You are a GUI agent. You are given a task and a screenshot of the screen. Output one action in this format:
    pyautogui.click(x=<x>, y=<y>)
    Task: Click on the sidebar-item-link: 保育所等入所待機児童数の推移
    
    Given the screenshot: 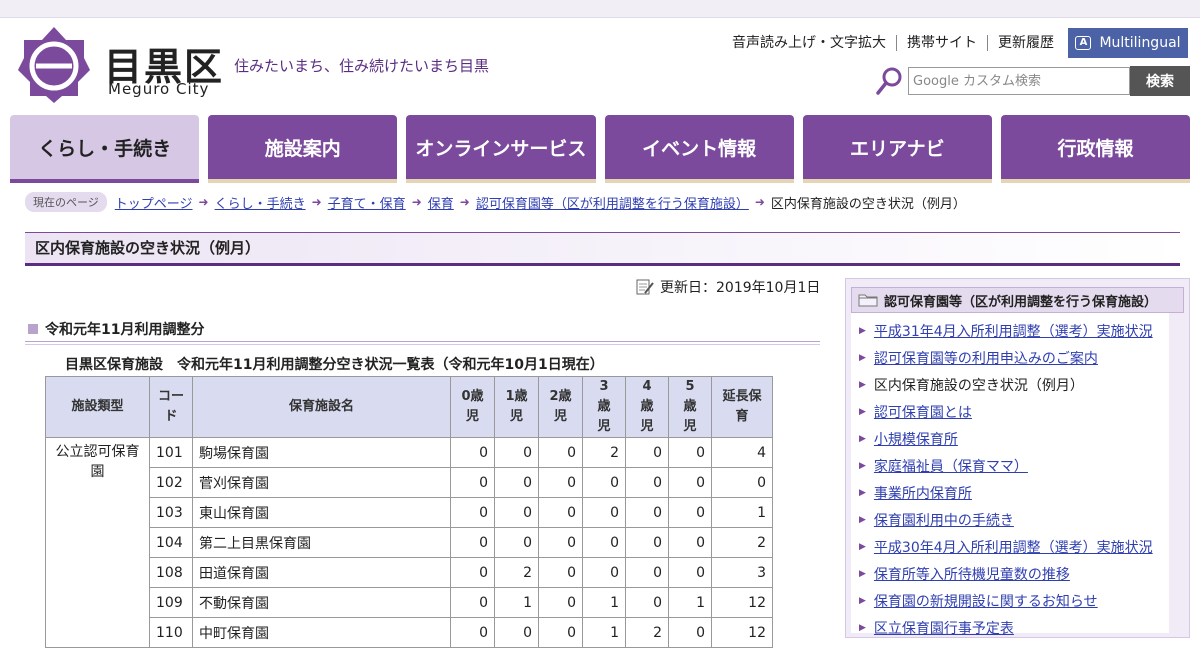 What is the action you would take?
    pyautogui.click(x=972, y=574)
    